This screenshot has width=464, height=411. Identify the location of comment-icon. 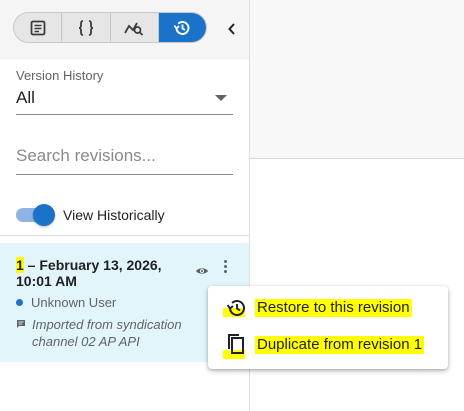
(21, 324).